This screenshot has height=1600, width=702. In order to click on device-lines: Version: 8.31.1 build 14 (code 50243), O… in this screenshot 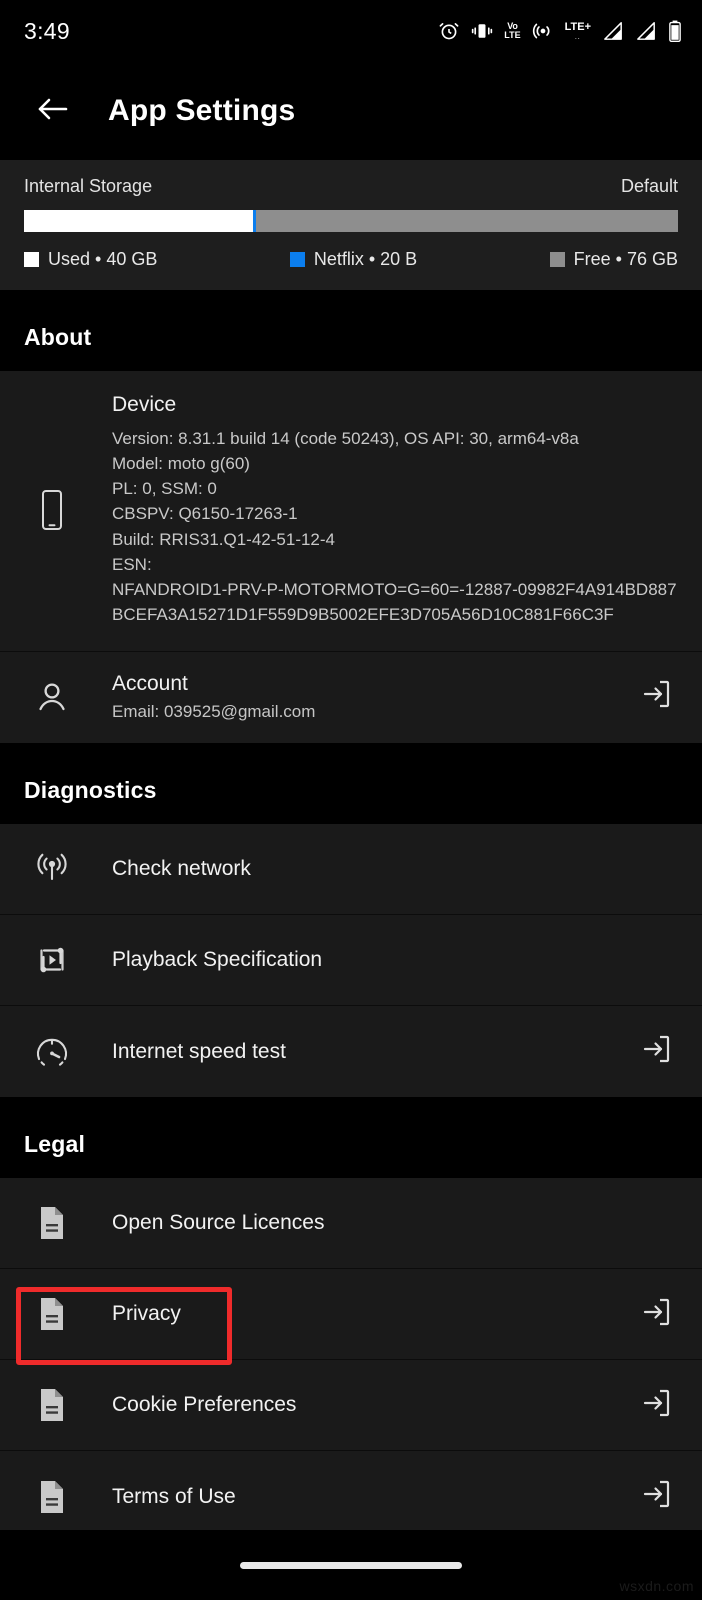, I will do `click(395, 526)`.